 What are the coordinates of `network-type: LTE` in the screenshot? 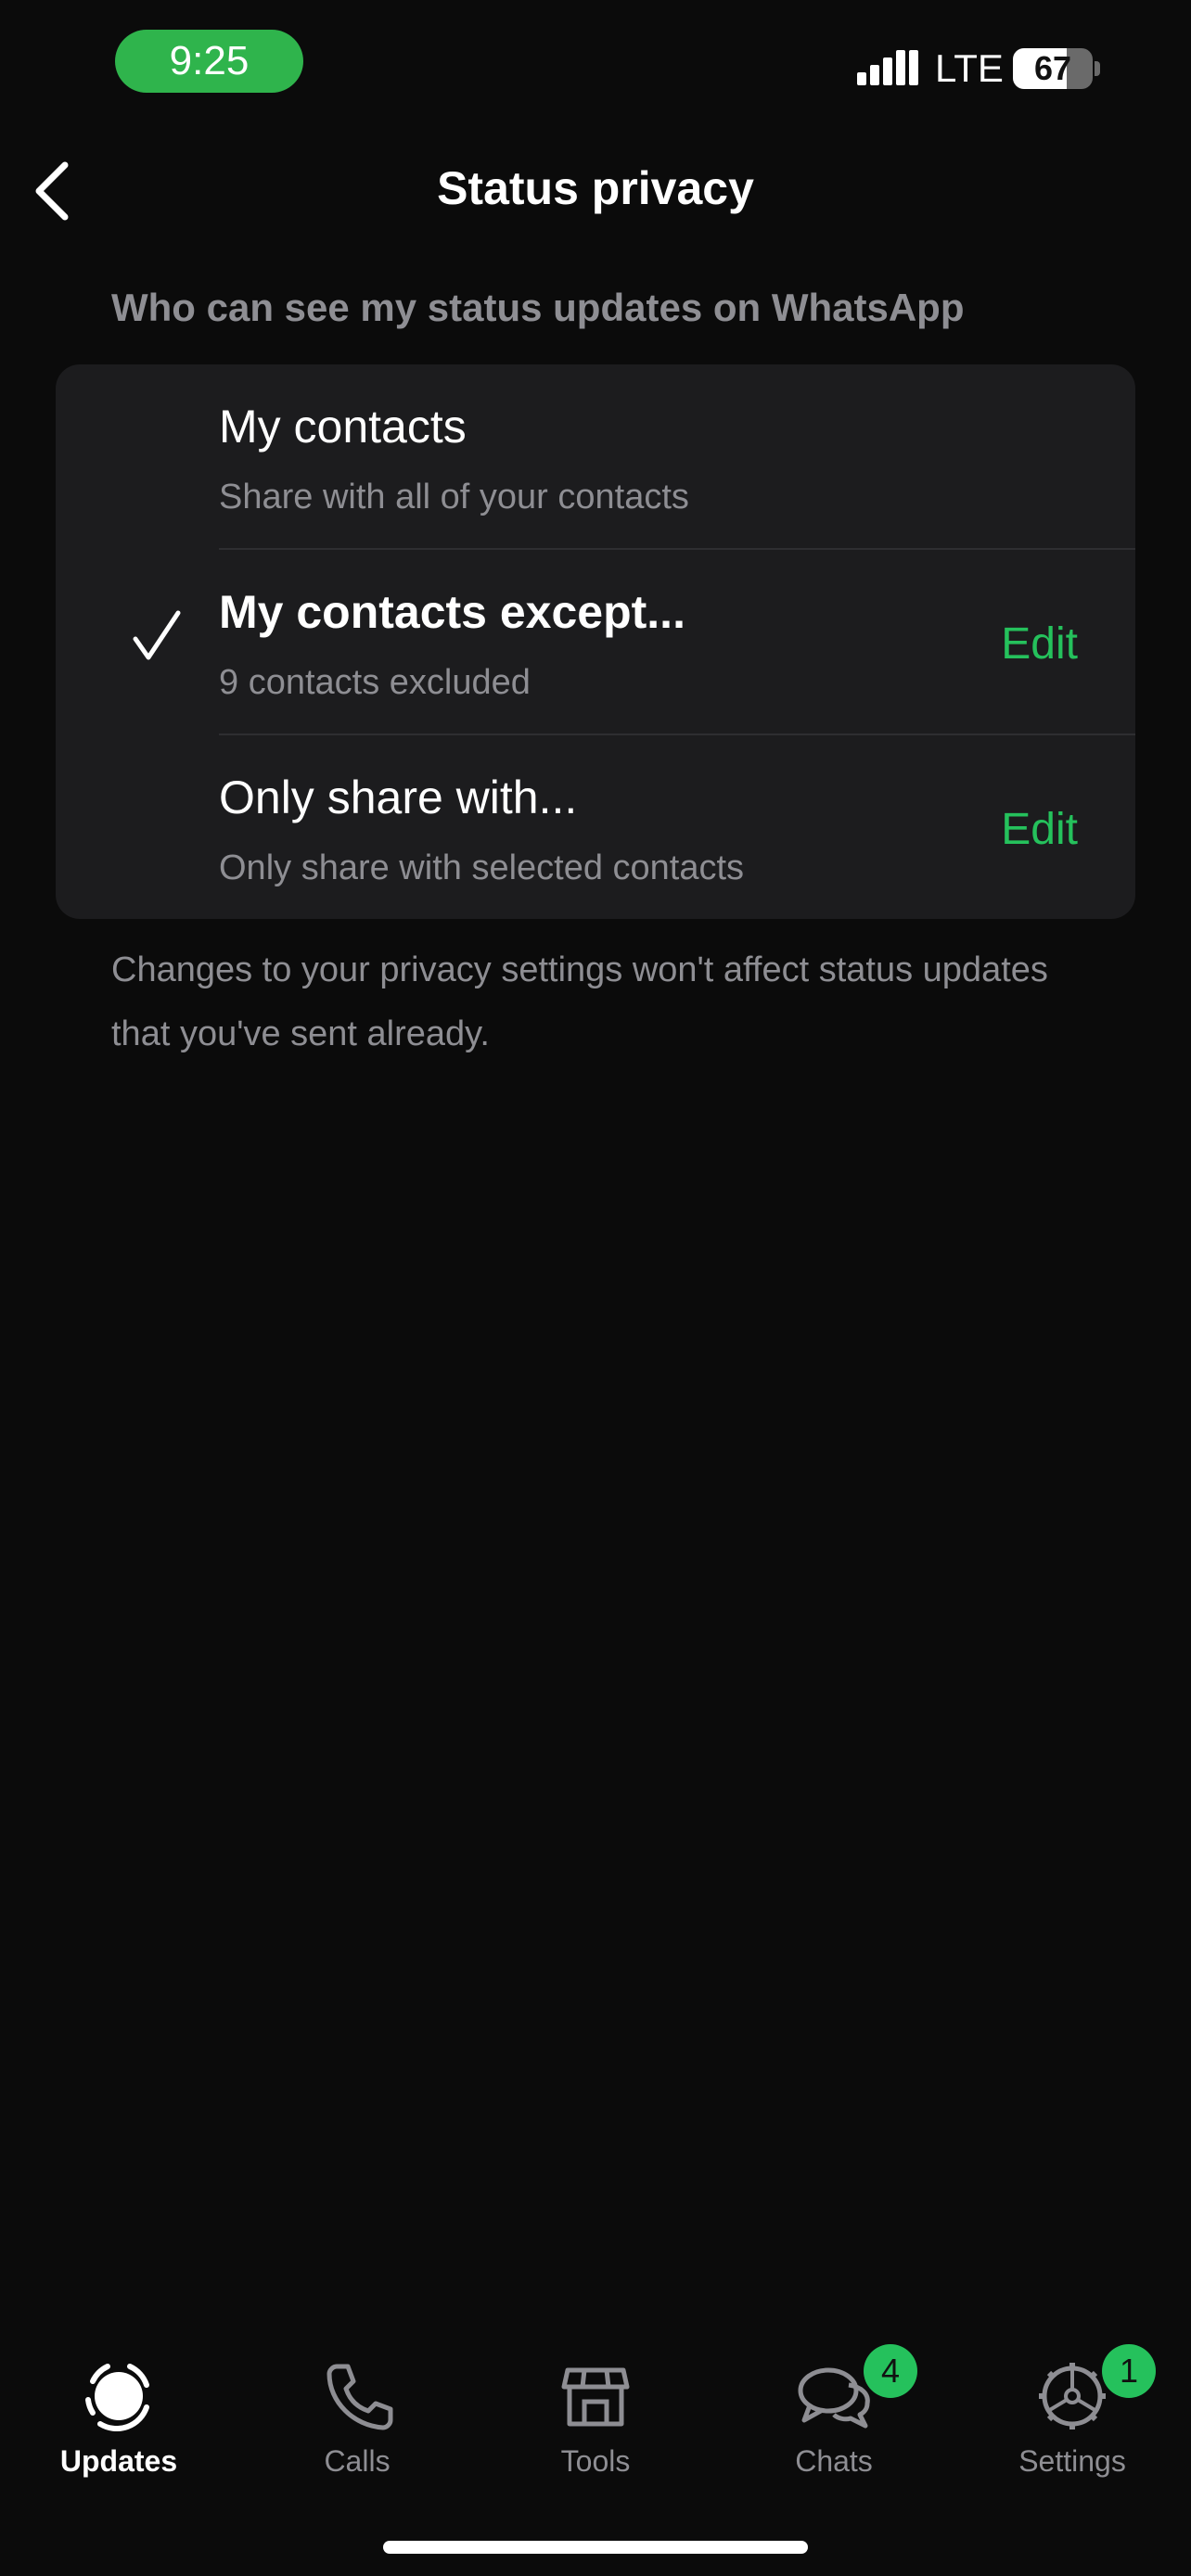 It's located at (970, 68).